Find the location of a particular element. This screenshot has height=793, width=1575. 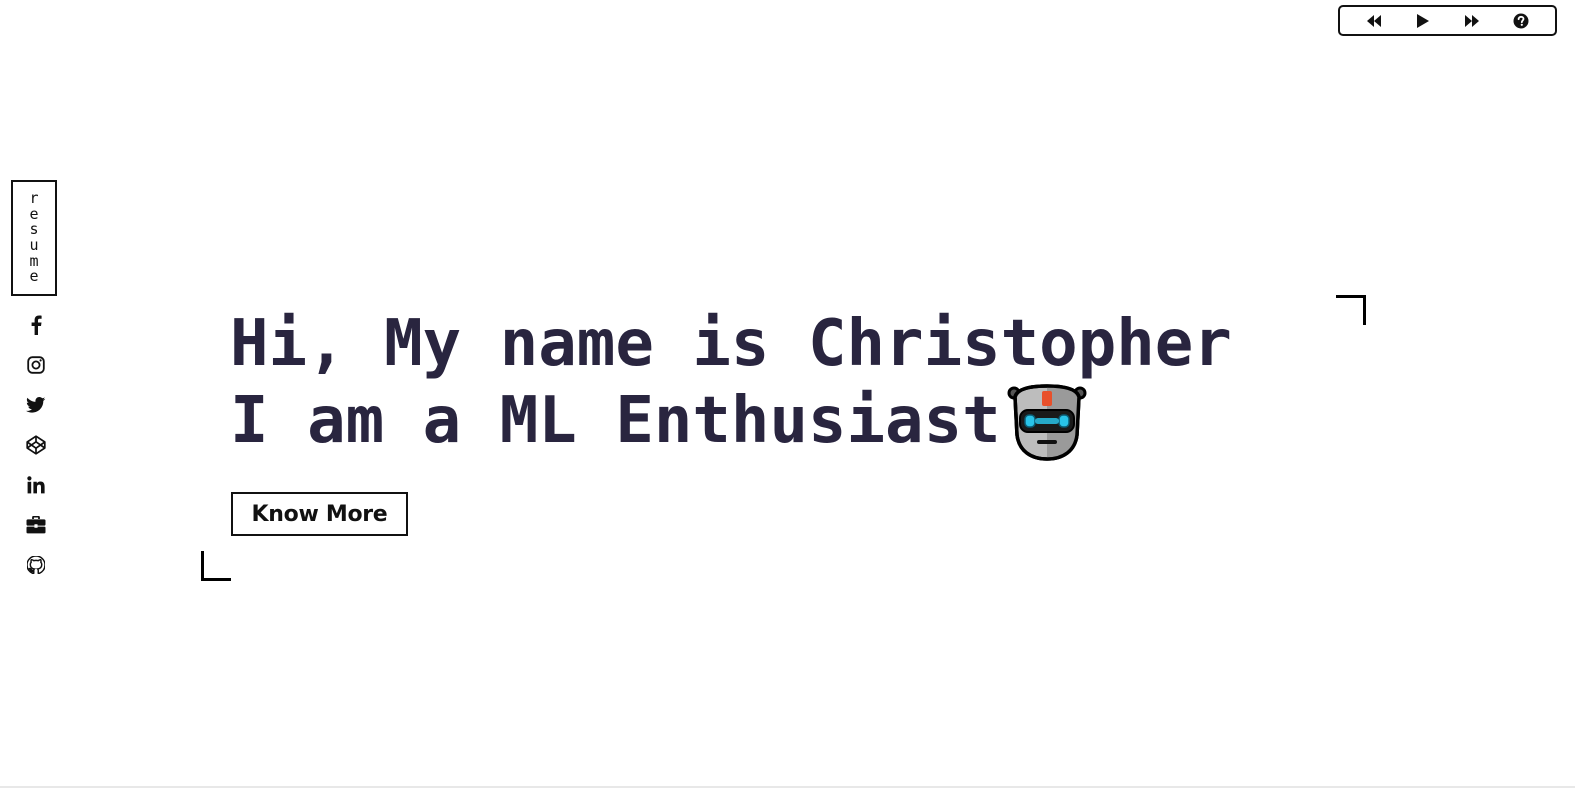

corner-bracket-bottom-left is located at coordinates (216, 566).